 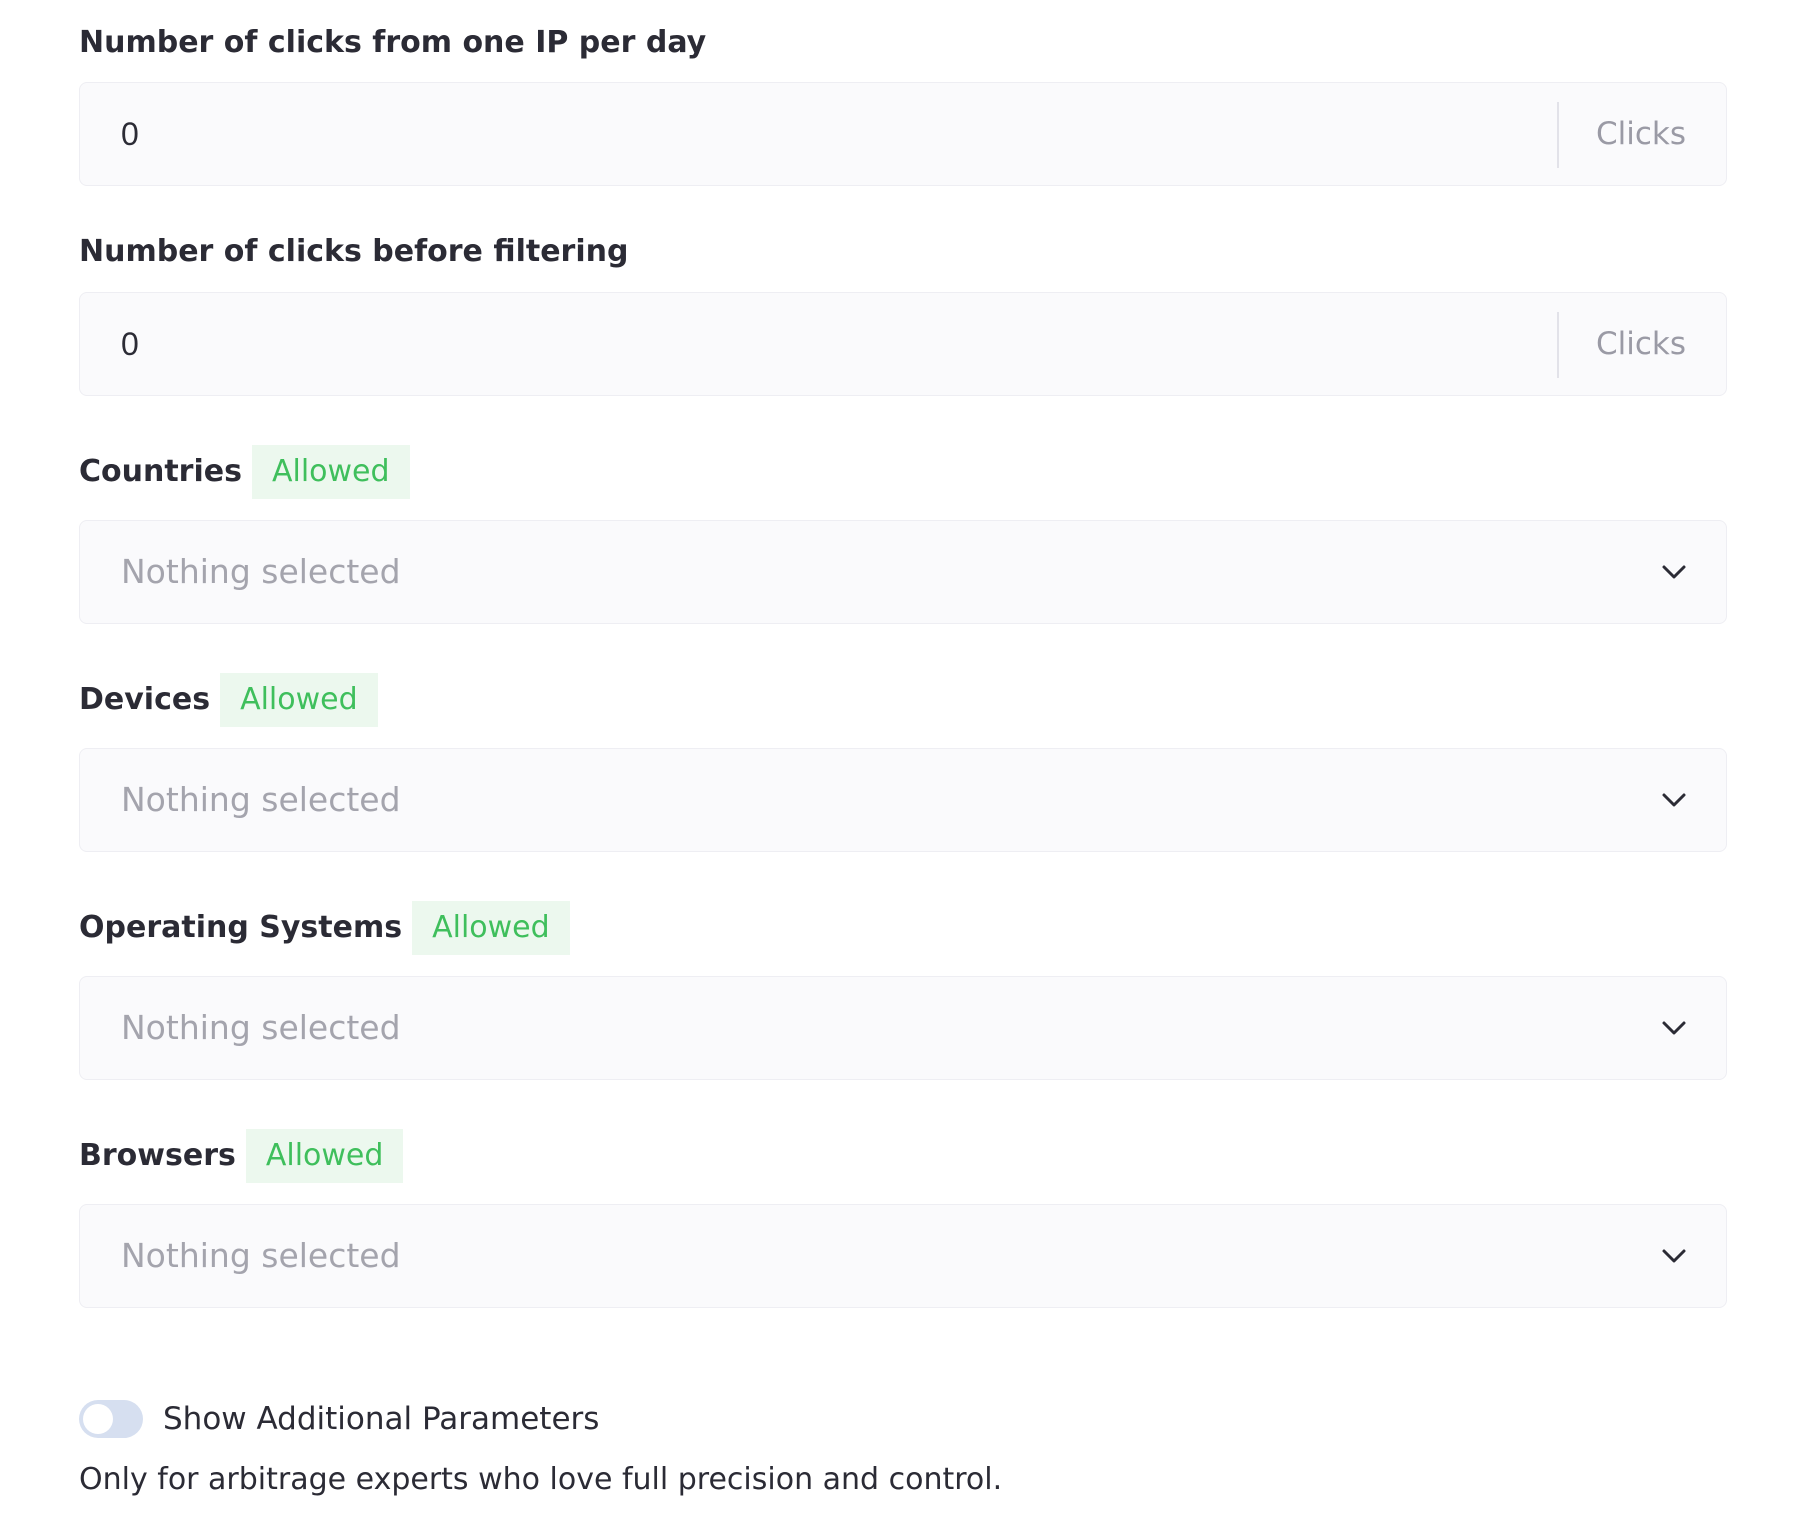 I want to click on browsers-label: Browsers Allowed, so click(x=241, y=1156).